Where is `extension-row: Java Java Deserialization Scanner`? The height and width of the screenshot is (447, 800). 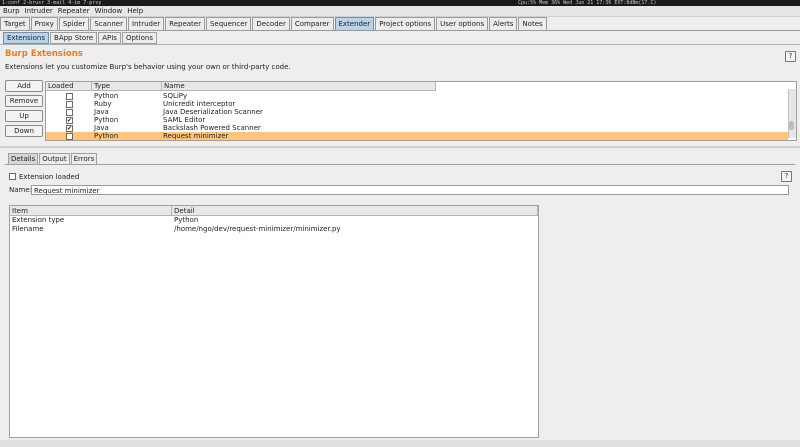
extension-row: Java Java Deserialization Scanner is located at coordinates (417, 112).